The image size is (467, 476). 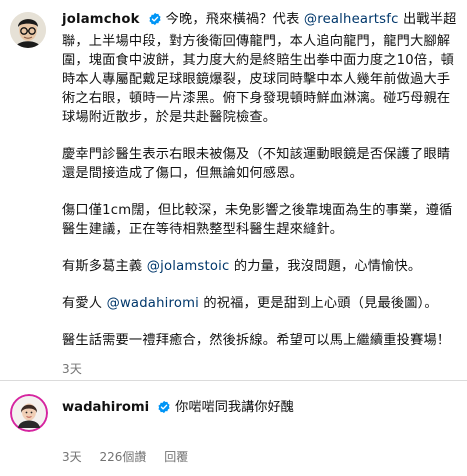 What do you see at coordinates (101, 19) in the screenshot?
I see `post-username: jolamchok` at bounding box center [101, 19].